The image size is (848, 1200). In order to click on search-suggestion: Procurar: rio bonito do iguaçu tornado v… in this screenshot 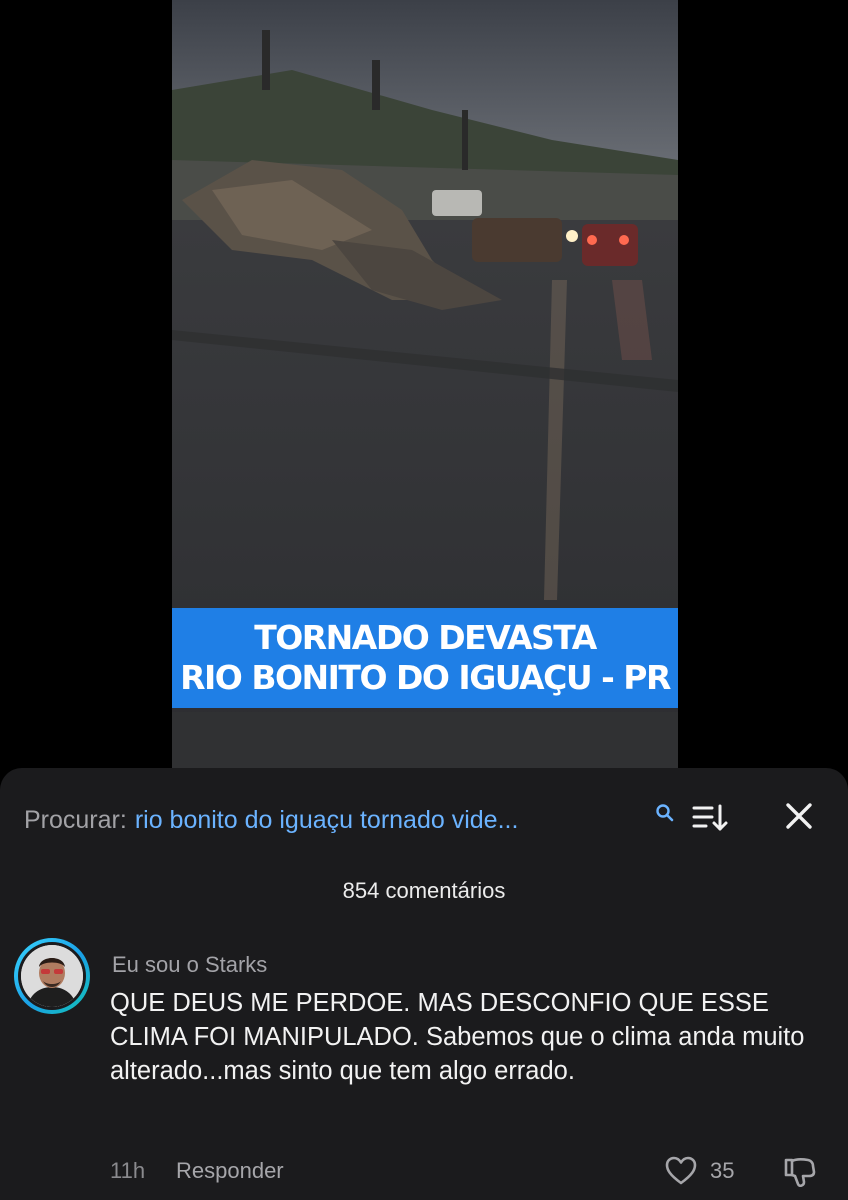, I will do `click(424, 820)`.